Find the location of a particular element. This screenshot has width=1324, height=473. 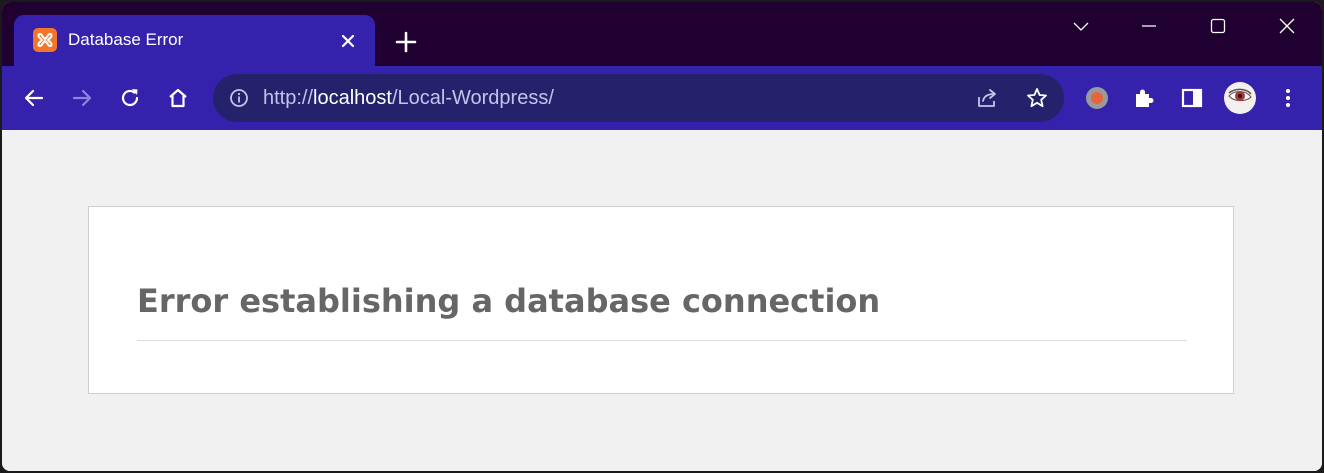

error-heading: Error establishing a database connection is located at coordinates (509, 301).